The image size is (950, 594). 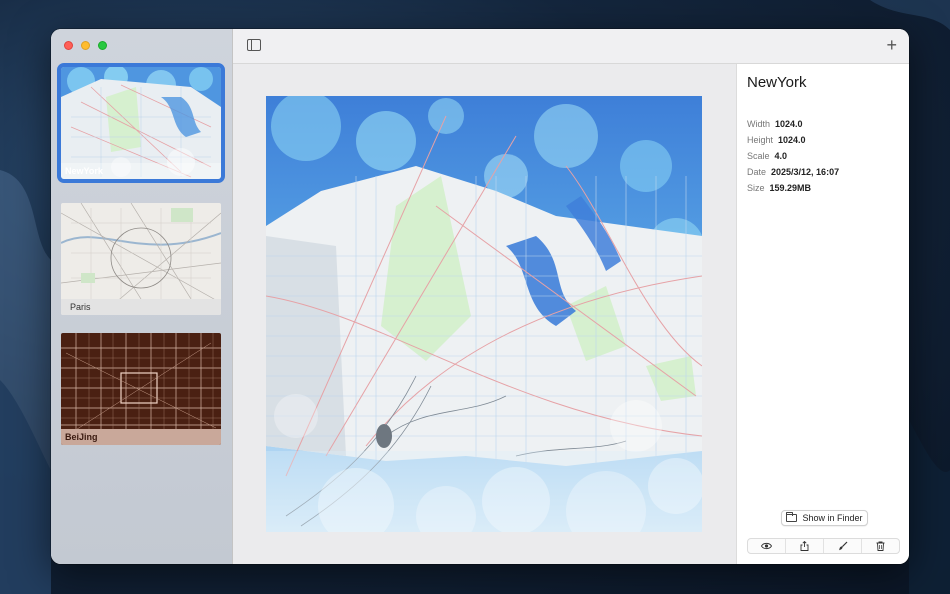 What do you see at coordinates (141, 171) in the screenshot?
I see `sidebar-item-label: NewYork` at bounding box center [141, 171].